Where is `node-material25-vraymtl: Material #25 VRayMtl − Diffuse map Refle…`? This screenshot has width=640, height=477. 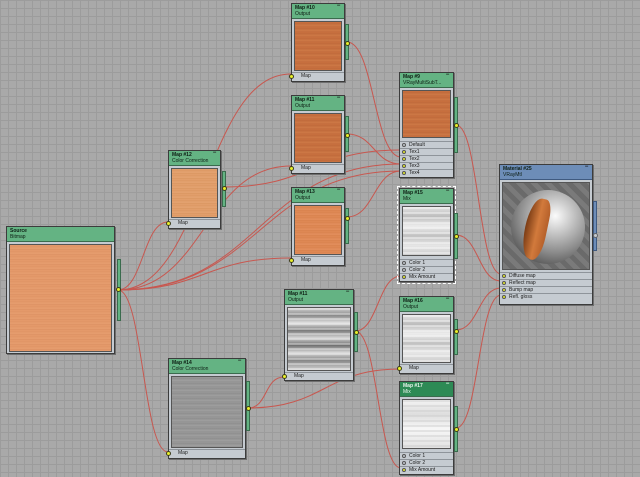 node-material25-vraymtl: Material #25 VRayMtl − Diffuse map Refle… is located at coordinates (548, 234).